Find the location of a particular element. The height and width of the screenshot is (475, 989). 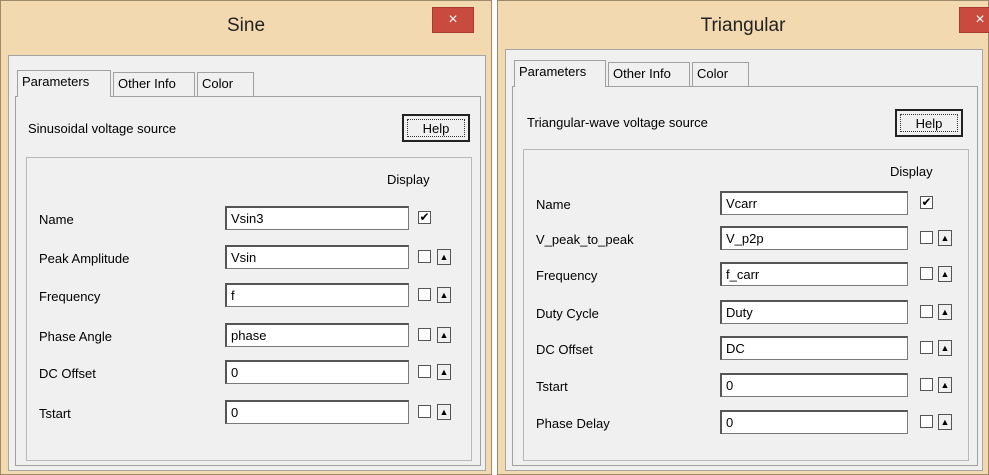

param-label-phase-angle: Phase Angle is located at coordinates (76, 336).